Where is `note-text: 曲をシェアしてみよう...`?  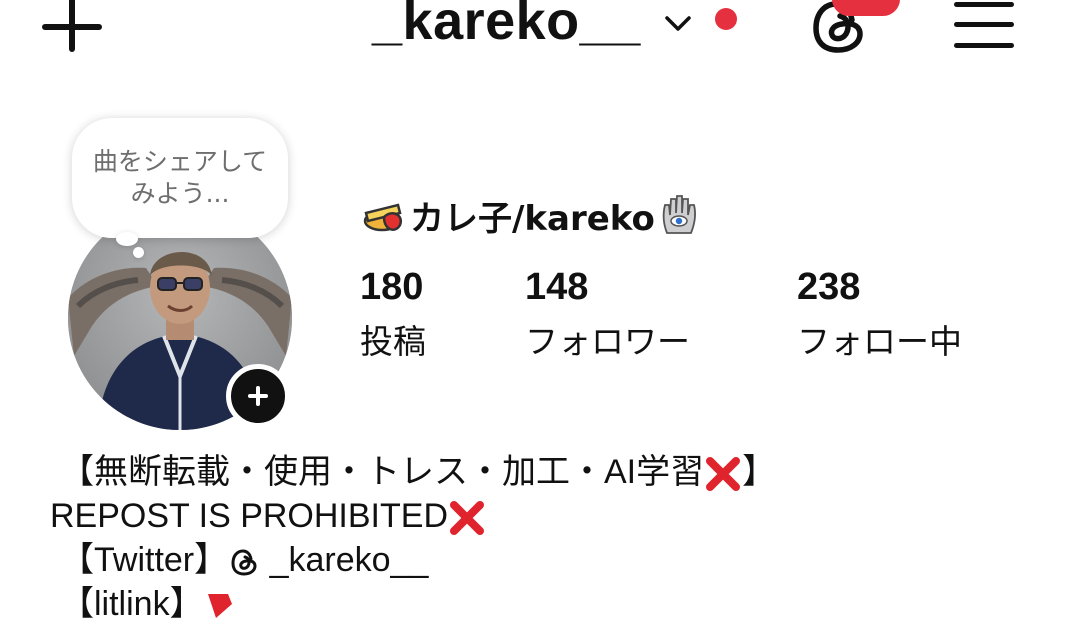 note-text: 曲をシェアしてみよう... is located at coordinates (180, 177).